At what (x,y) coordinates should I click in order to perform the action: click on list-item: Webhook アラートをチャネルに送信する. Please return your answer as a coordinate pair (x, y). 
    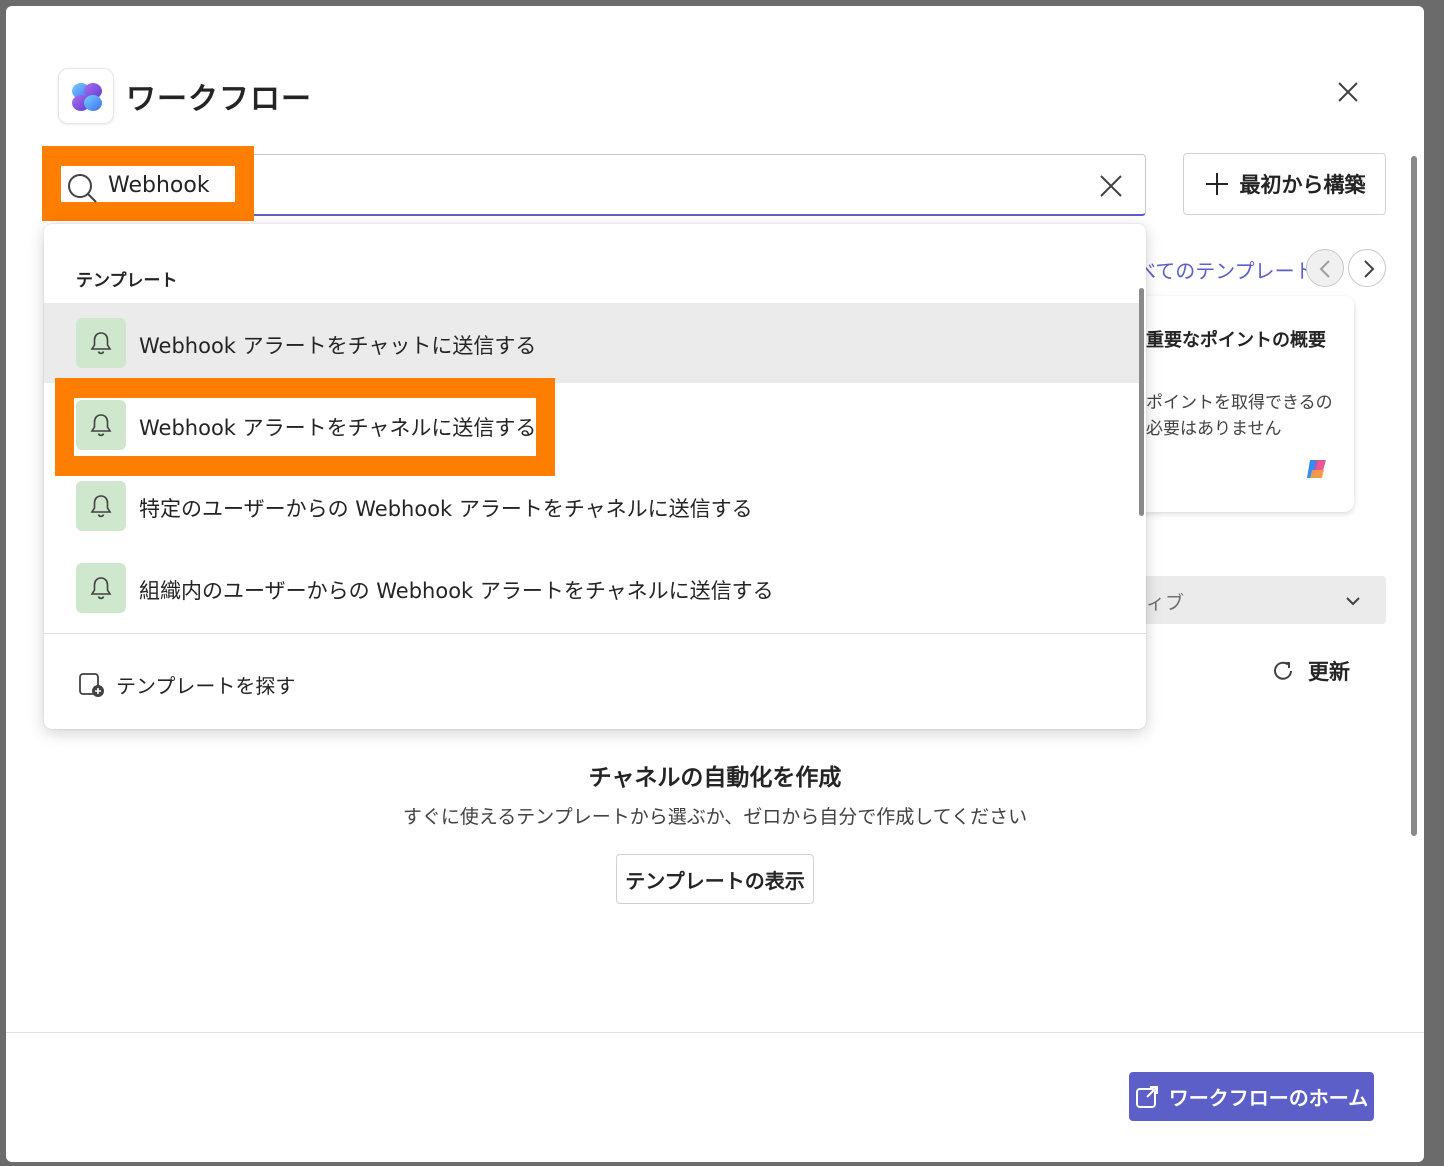
    Looking at the image, I should click on (294, 425).